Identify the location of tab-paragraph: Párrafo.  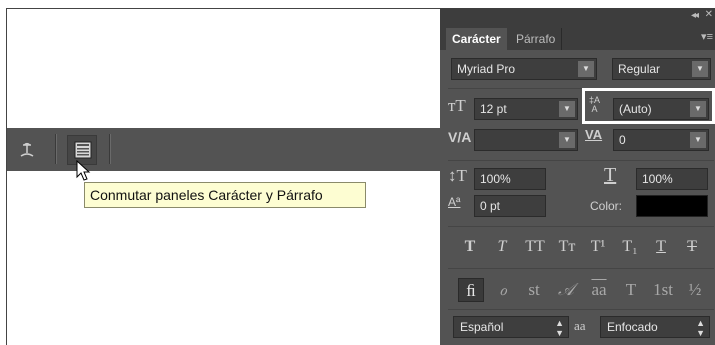
(536, 39).